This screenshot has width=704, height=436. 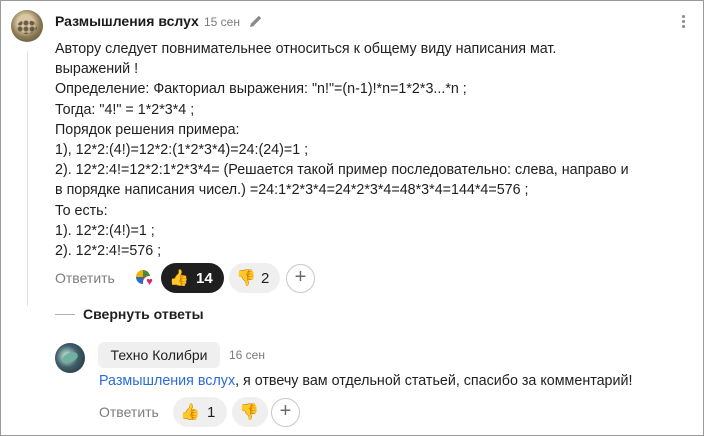 What do you see at coordinates (70, 358) in the screenshot?
I see `reply-avatar` at bounding box center [70, 358].